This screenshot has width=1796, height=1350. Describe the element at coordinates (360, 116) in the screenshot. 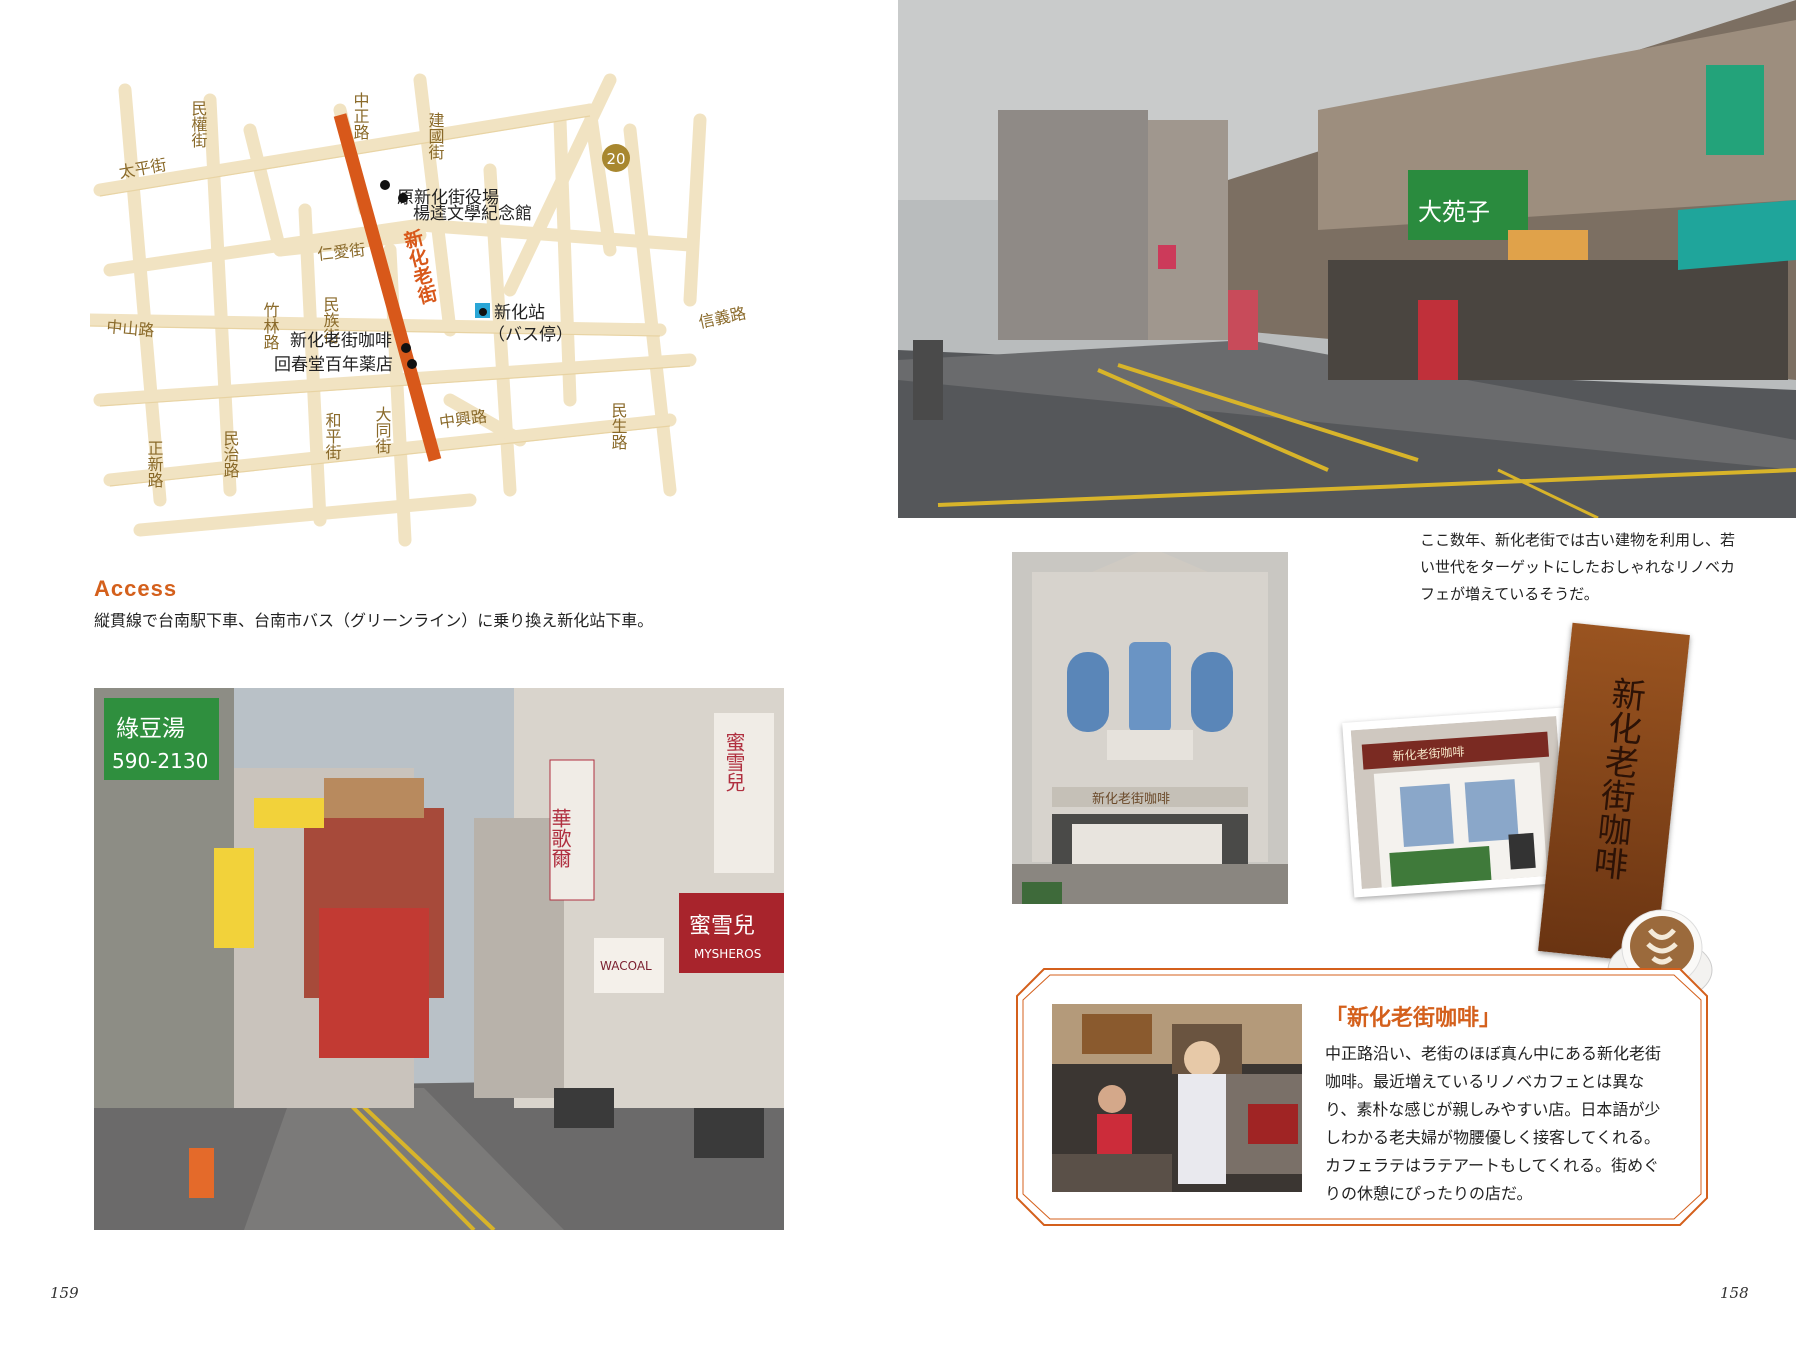

I see `road-label-zhongzheng: 中正路` at that location.